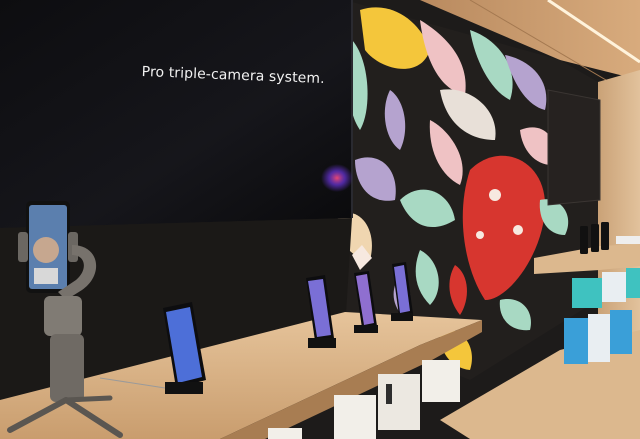 This screenshot has height=439, width=640. What do you see at coordinates (574, 147) in the screenshot?
I see `side-wall-screen` at bounding box center [574, 147].